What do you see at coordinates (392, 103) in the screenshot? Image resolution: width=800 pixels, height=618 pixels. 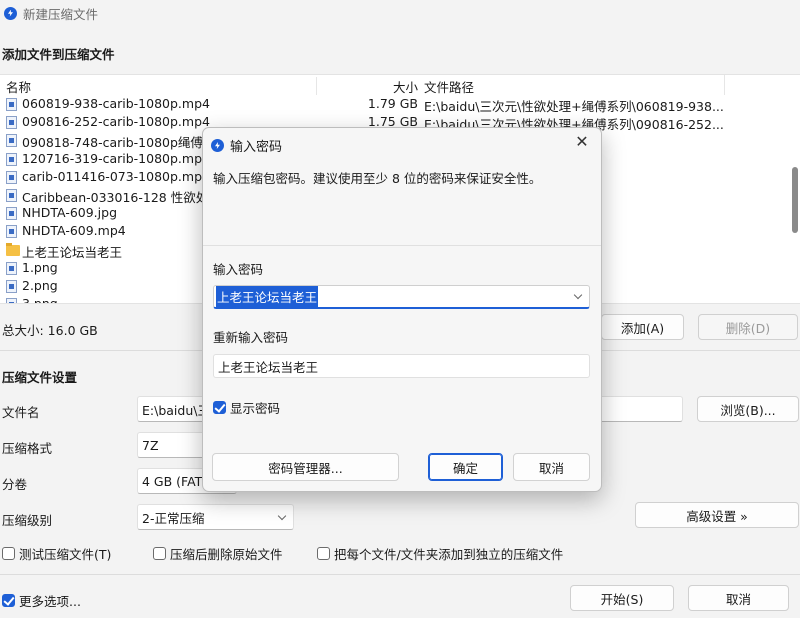 I see `file-size: 1.79 GB` at bounding box center [392, 103].